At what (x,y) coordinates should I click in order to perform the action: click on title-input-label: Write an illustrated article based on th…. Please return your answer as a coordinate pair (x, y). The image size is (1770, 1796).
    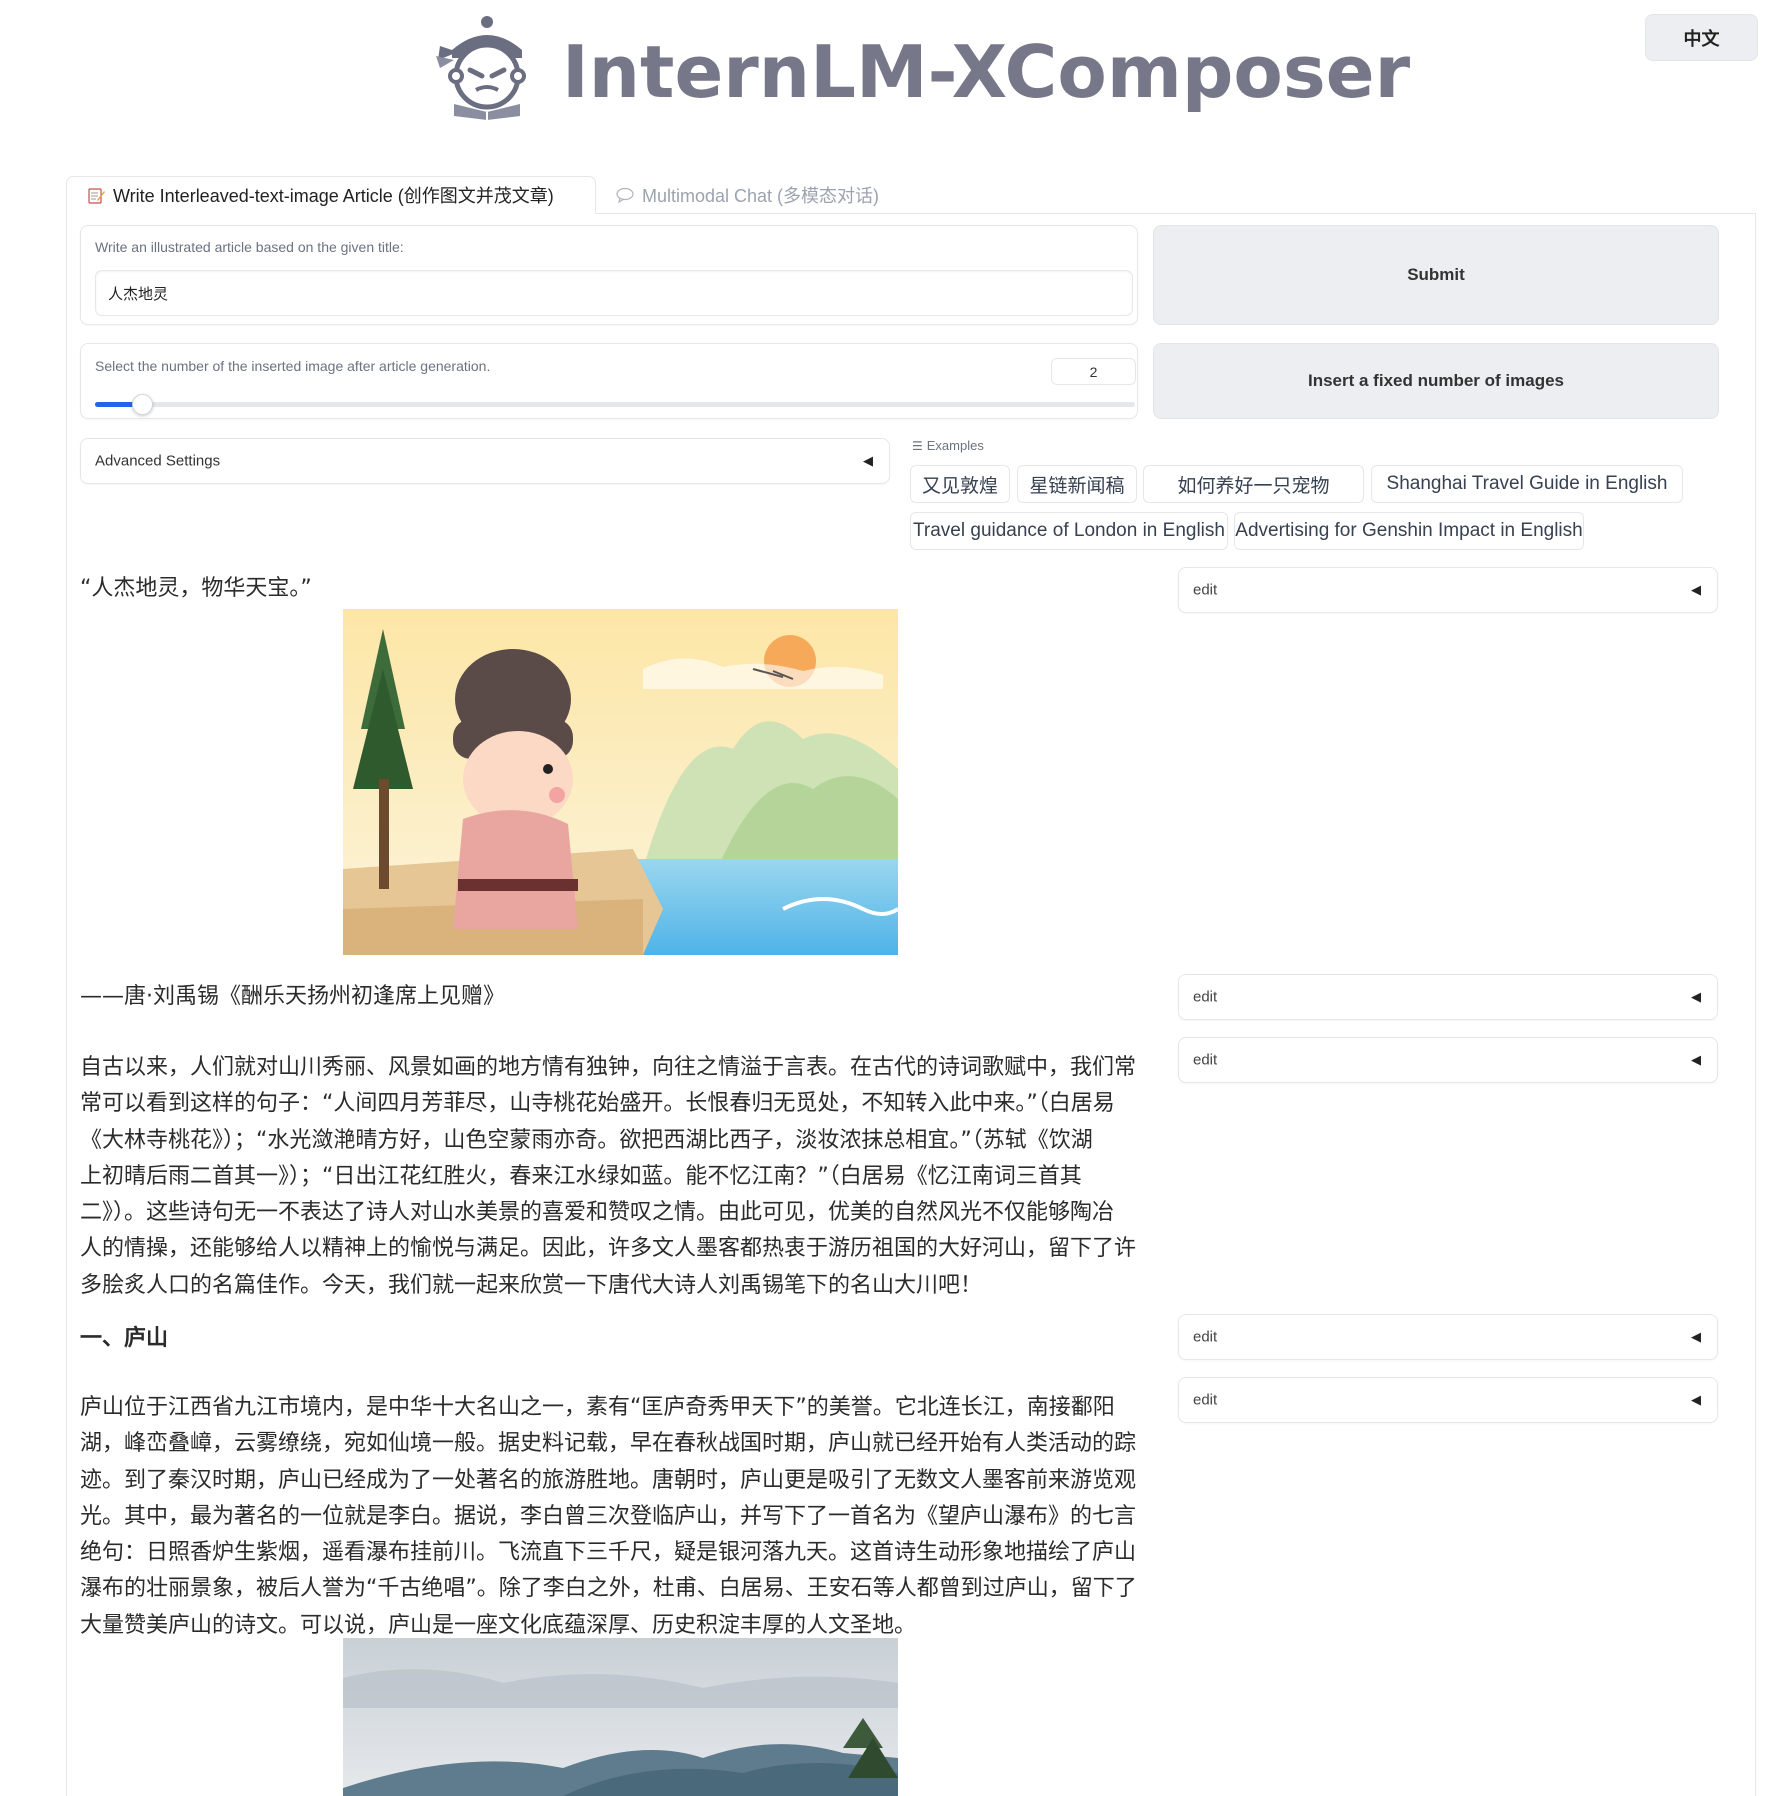
    Looking at the image, I should click on (249, 247).